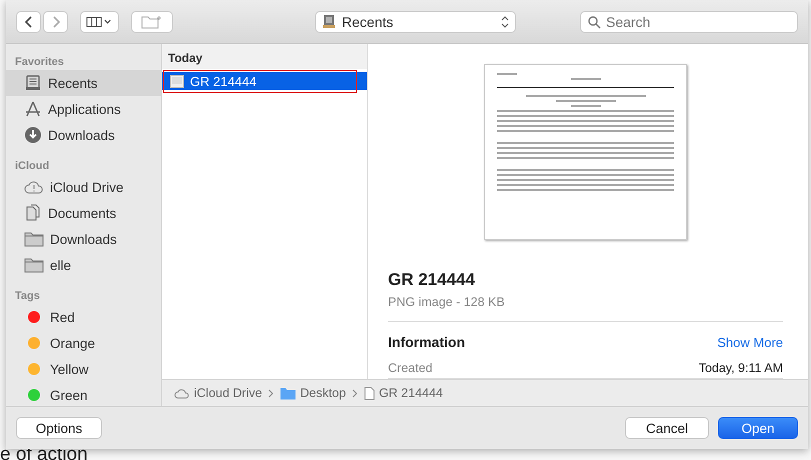 Image resolution: width=811 pixels, height=460 pixels. Describe the element at coordinates (177, 81) in the screenshot. I see `image-file-icon` at that location.